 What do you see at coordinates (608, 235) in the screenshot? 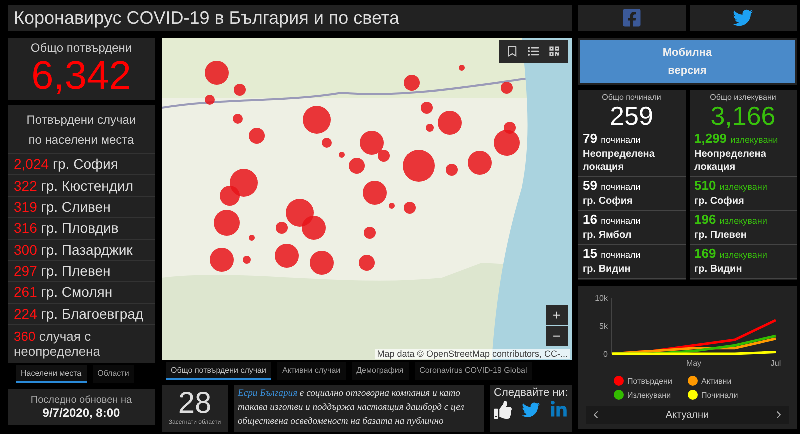
I see `place-name: гр. Ямбол` at bounding box center [608, 235].